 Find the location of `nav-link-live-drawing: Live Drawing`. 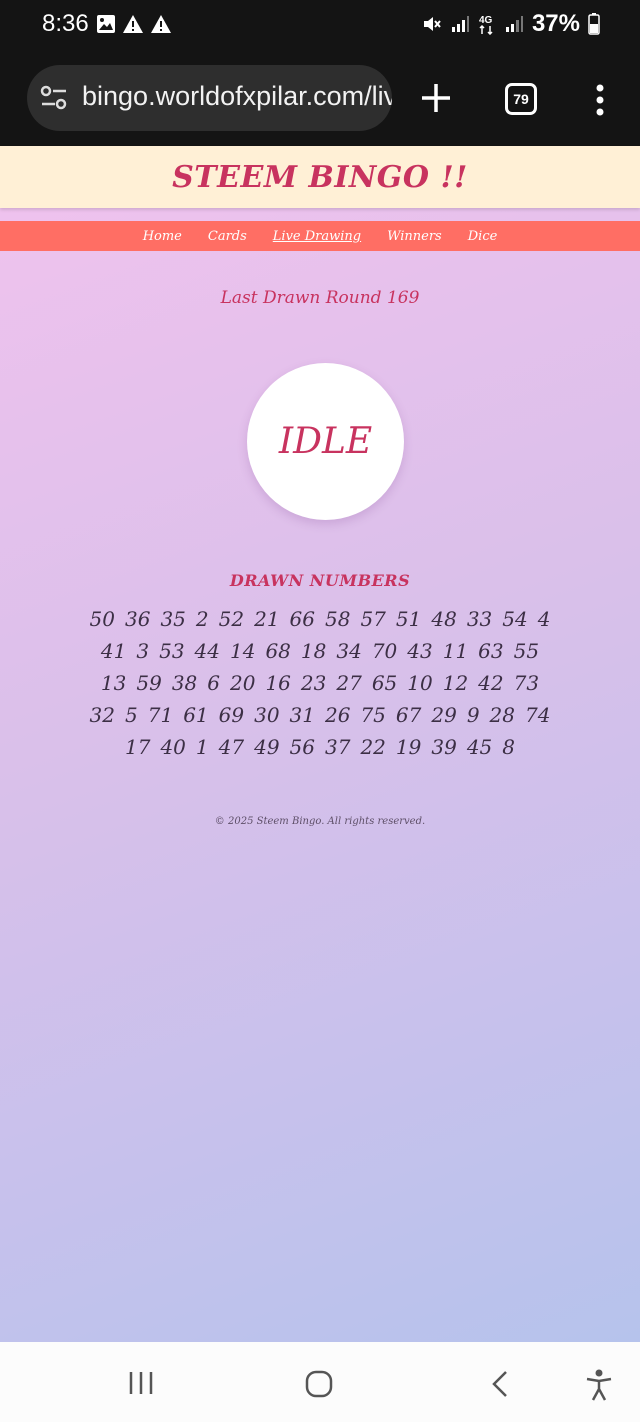

nav-link-live-drawing: Live Drawing is located at coordinates (317, 236).